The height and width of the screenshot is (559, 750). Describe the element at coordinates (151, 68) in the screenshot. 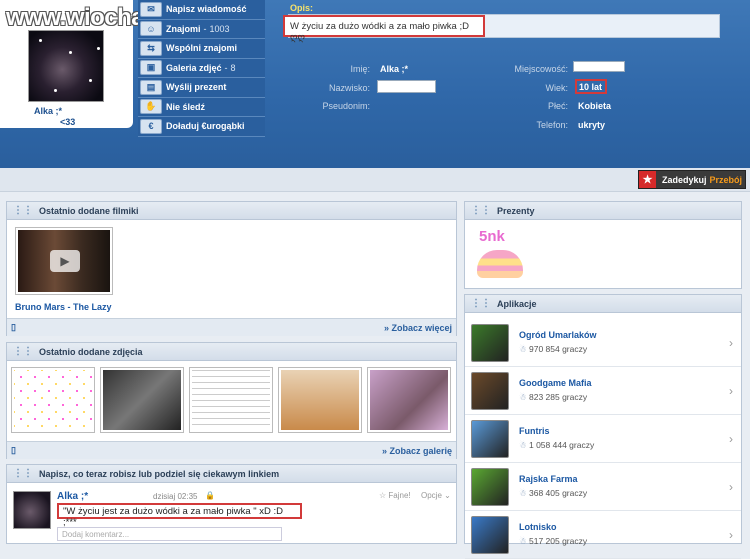

I see `camera-icon: ▣` at that location.